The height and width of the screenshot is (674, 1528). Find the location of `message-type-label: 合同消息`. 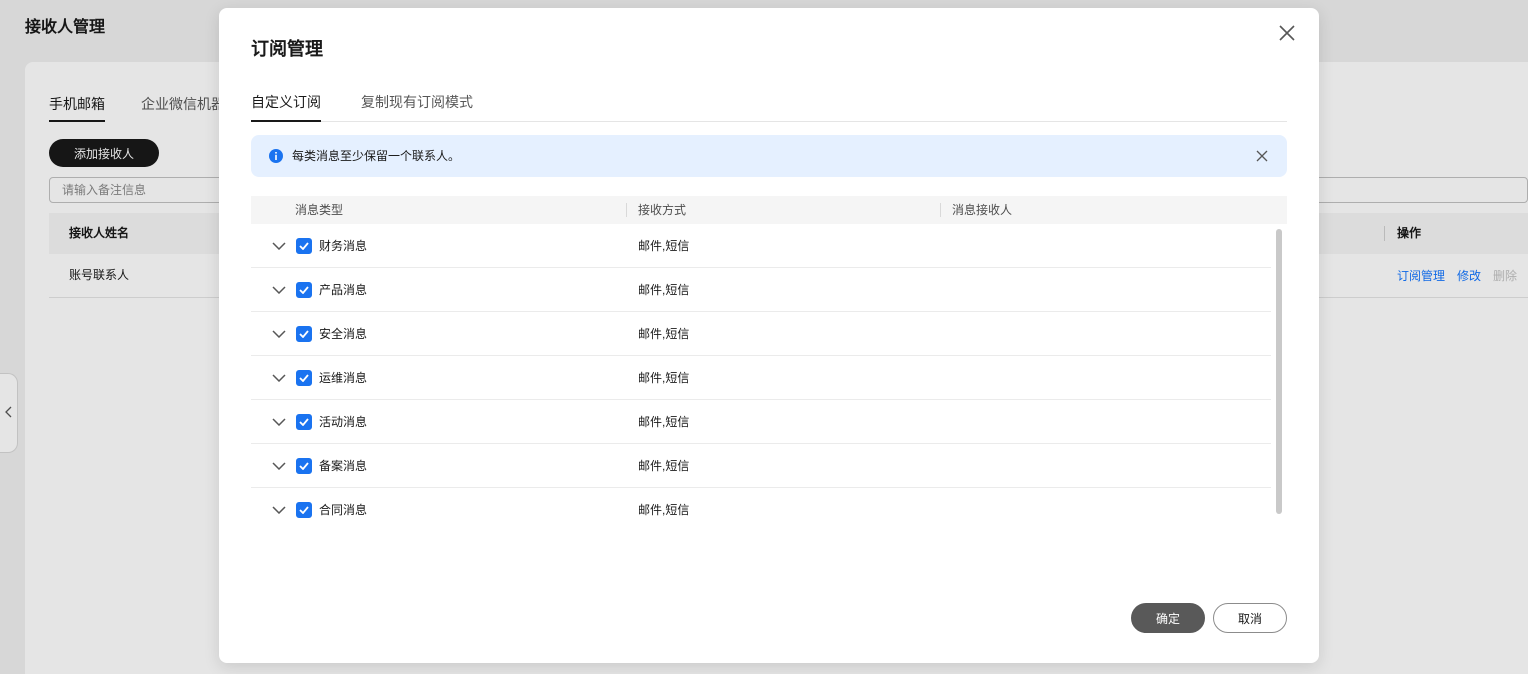

message-type-label: 合同消息 is located at coordinates (343, 510).